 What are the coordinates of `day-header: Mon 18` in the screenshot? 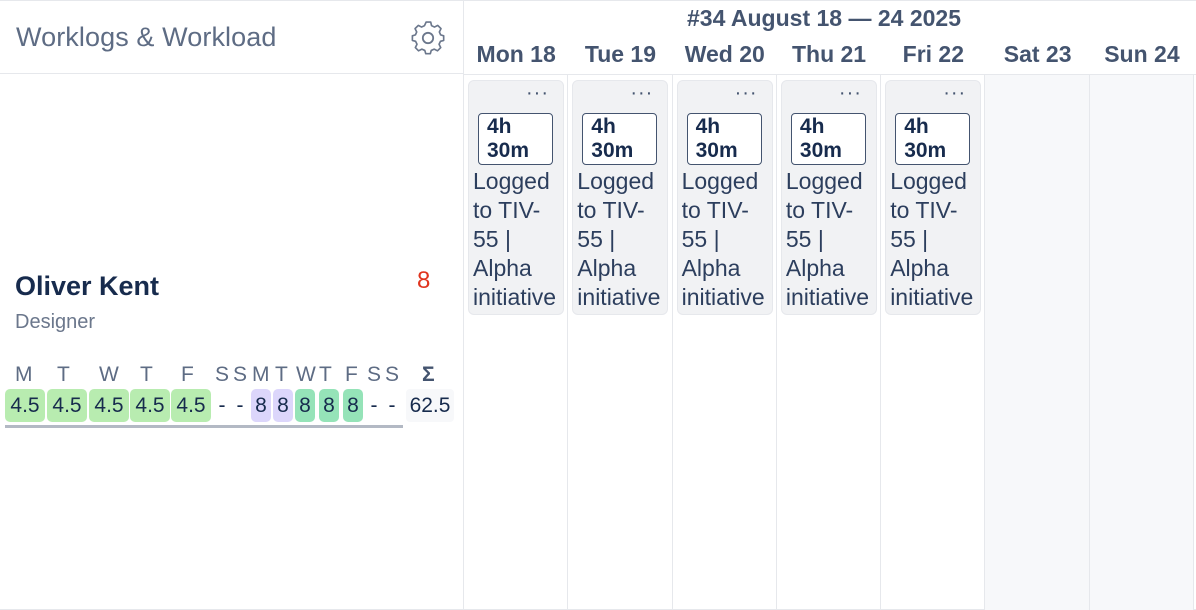 It's located at (516, 54).